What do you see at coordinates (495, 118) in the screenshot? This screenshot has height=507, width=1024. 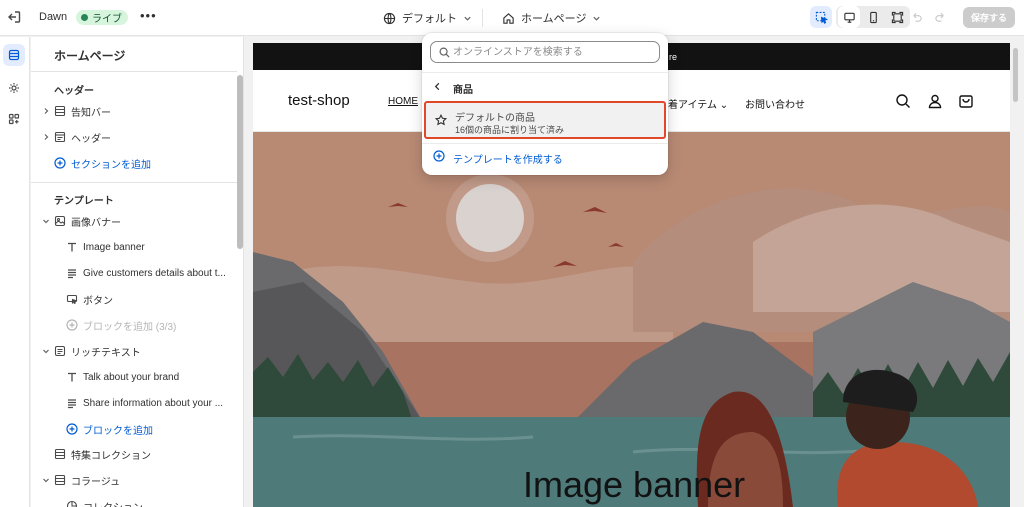 I see `option-title: デフォルトの商品` at bounding box center [495, 118].